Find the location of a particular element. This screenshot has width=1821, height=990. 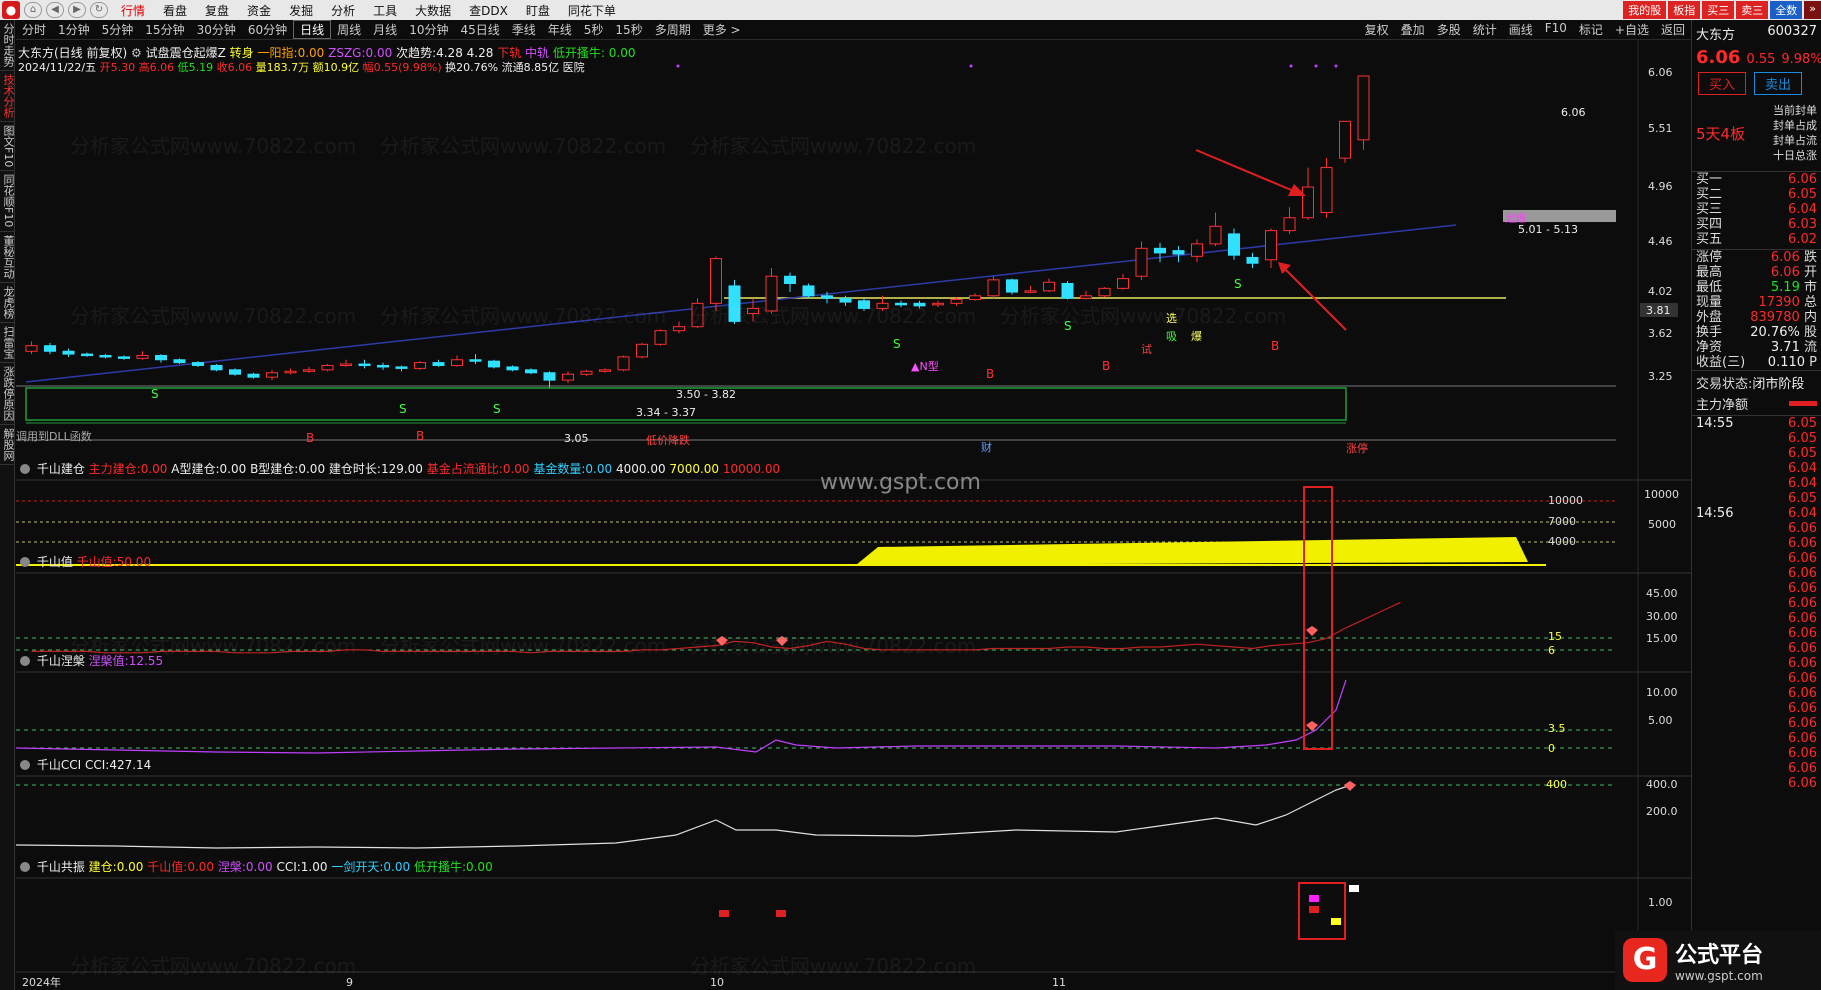

menu-bigdata: 大数据 is located at coordinates (433, 10).